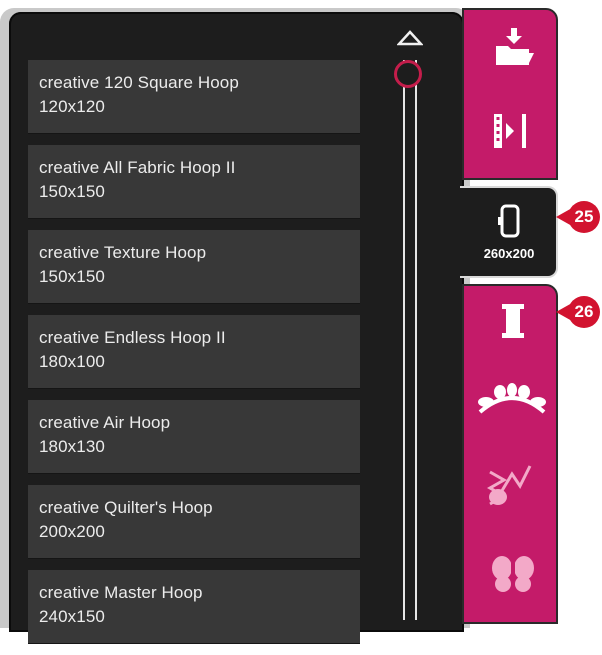 This screenshot has height=655, width=602. I want to click on hoop-size: 120x120, so click(72, 106).